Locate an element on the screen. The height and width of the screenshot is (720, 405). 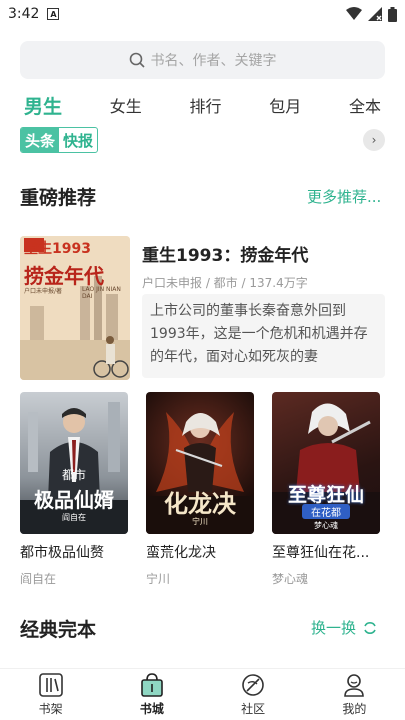
nav-profile: 我的 is located at coordinates (354, 694).